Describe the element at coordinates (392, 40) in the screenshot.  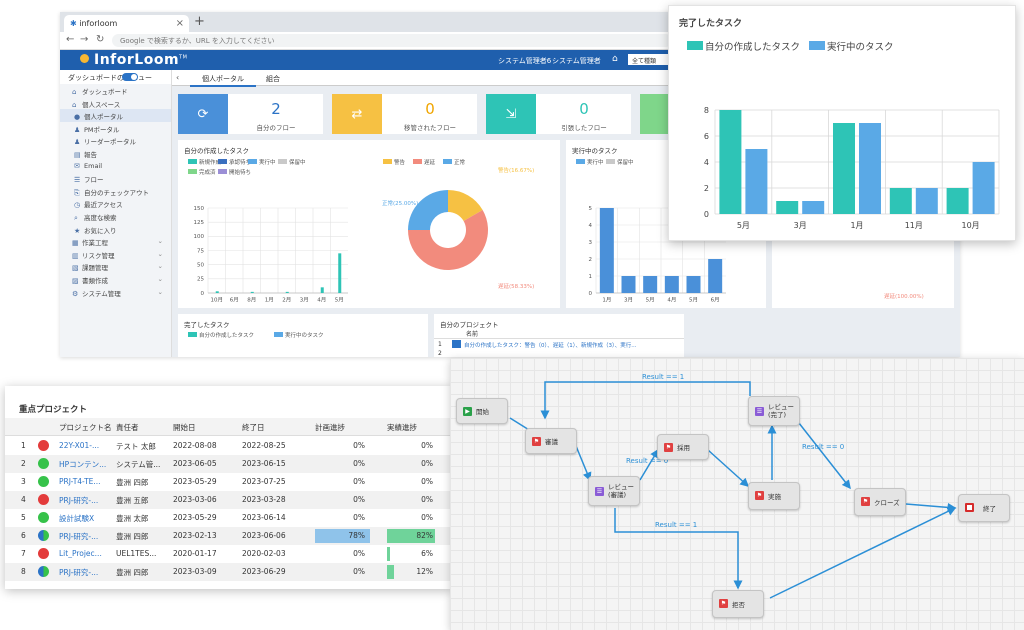
I see `address-bar: Google で検索するか、URL を入力してください` at that location.